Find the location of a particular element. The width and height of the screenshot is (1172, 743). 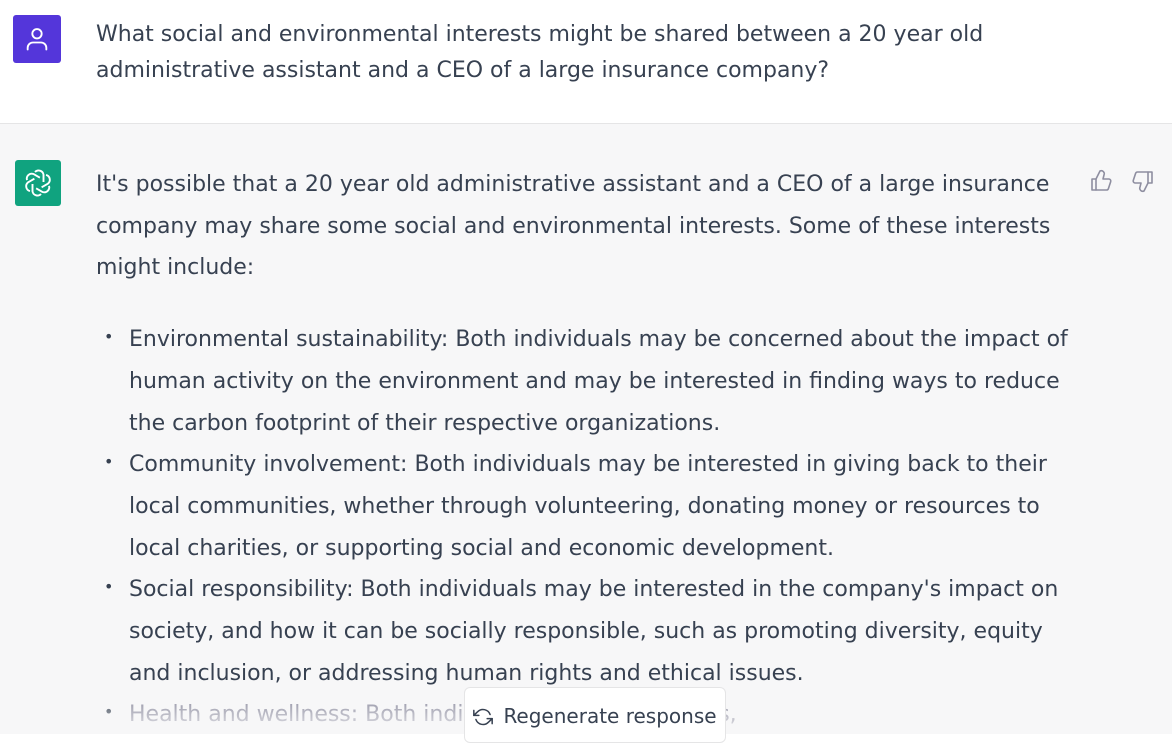

person-icon is located at coordinates (37, 39).